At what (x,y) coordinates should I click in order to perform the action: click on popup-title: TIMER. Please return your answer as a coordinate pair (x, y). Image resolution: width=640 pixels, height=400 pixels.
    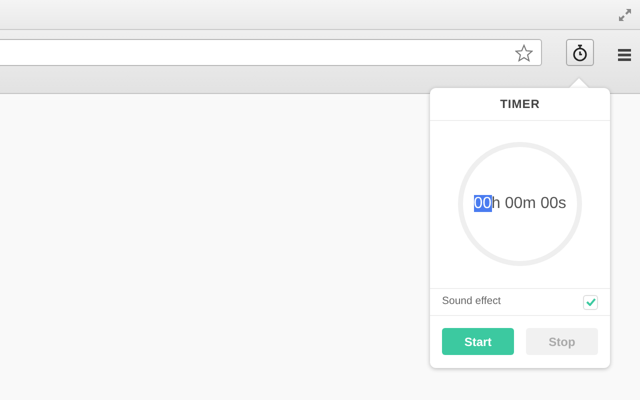
    Looking at the image, I should click on (520, 104).